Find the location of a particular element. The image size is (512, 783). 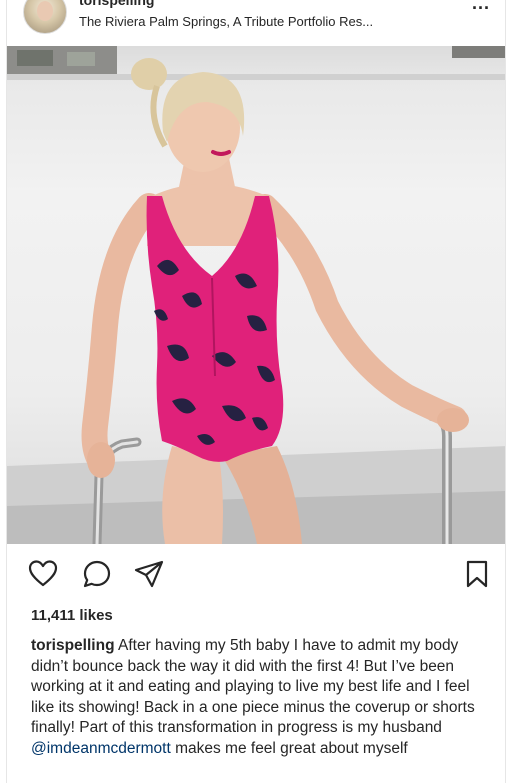

post-actions is located at coordinates (256, 573).